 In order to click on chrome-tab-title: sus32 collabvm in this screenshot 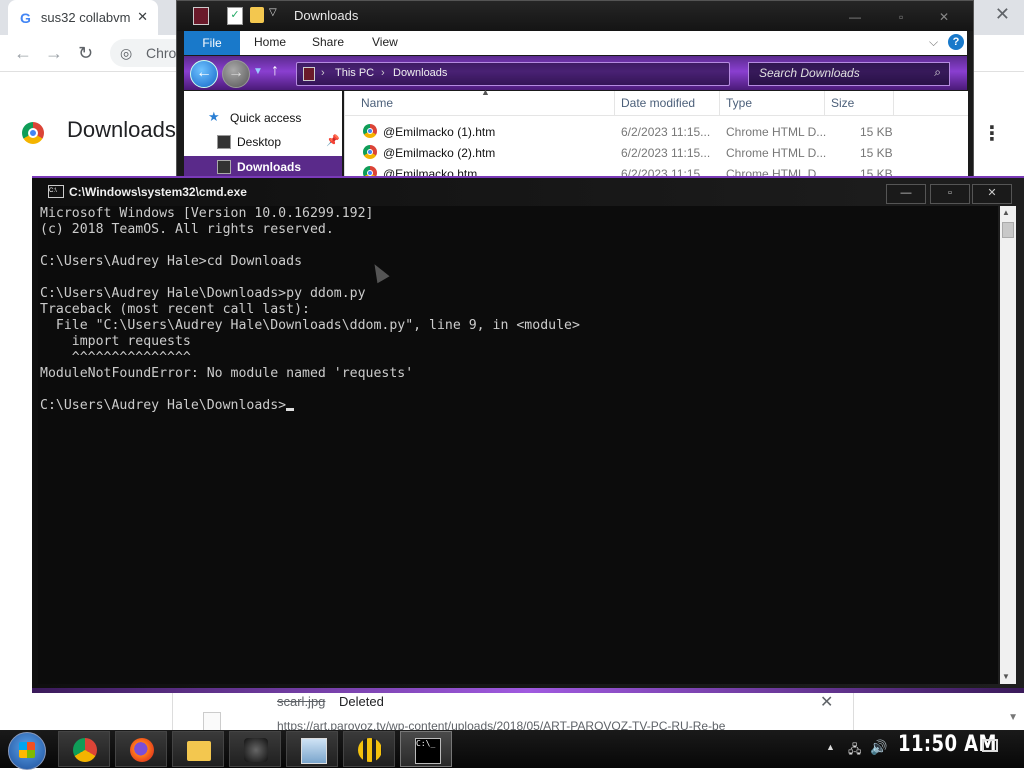, I will do `click(85, 17)`.